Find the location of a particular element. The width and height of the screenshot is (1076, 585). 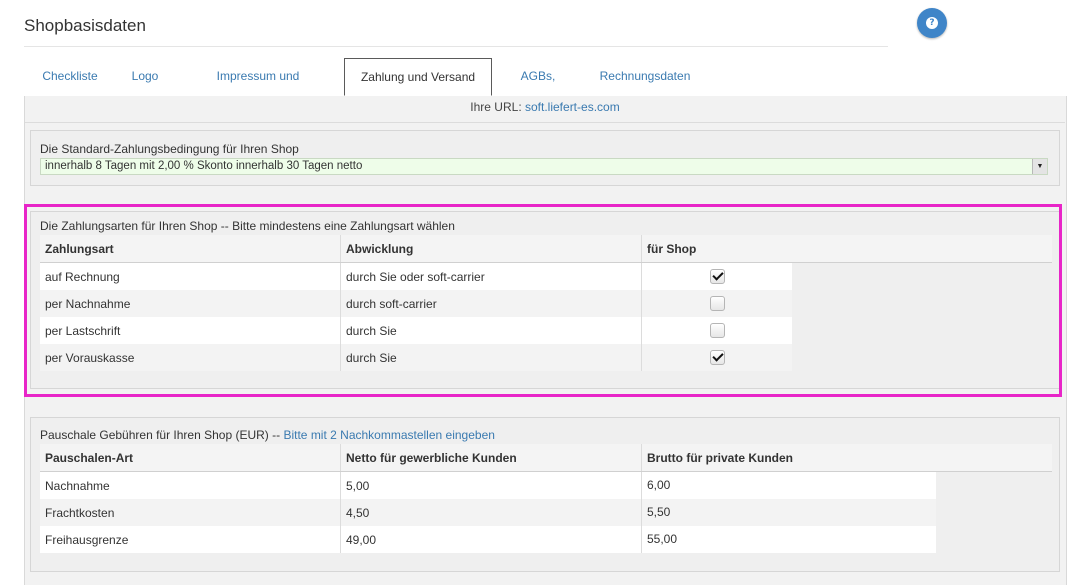

gross-value-input: 5,50 is located at coordinates (789, 512).